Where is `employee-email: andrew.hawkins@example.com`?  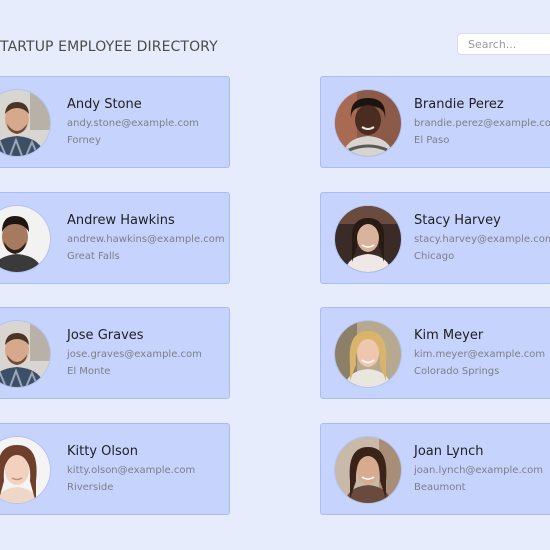 employee-email: andrew.hawkins@example.com is located at coordinates (146, 239).